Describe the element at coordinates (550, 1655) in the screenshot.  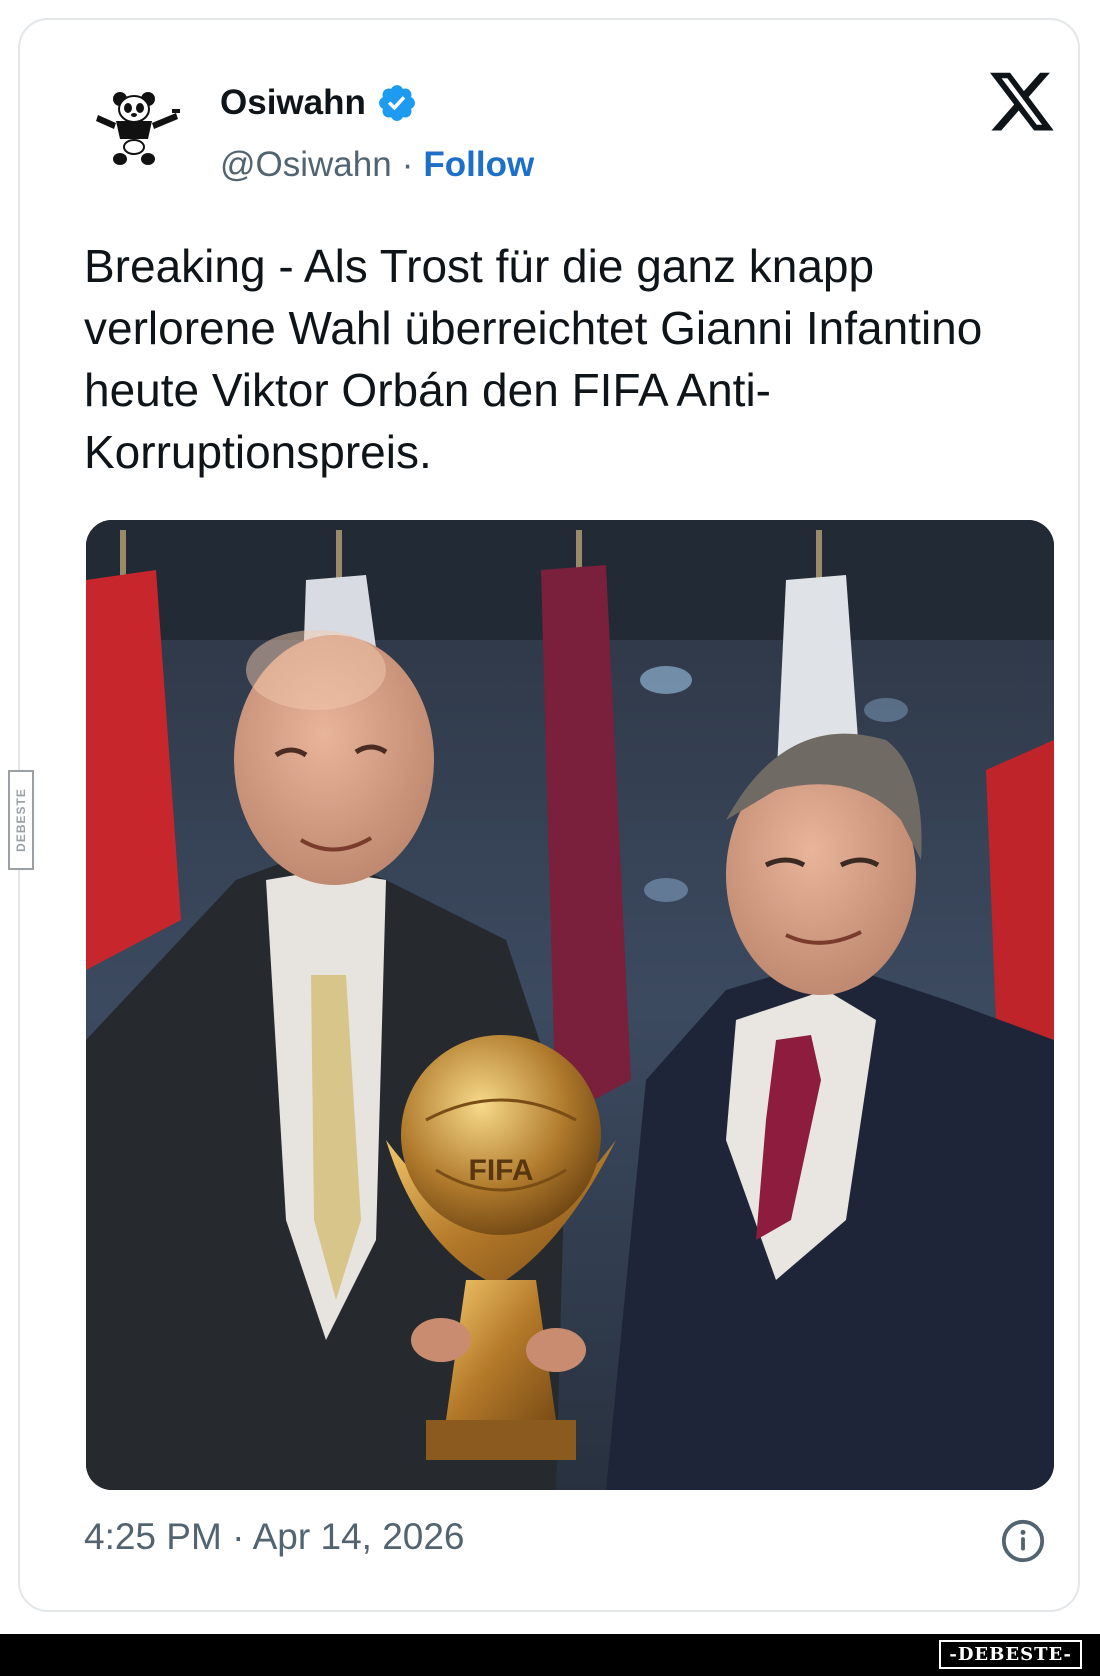
I see `bottom-watermark-bar: -DEBESTE-` at that location.